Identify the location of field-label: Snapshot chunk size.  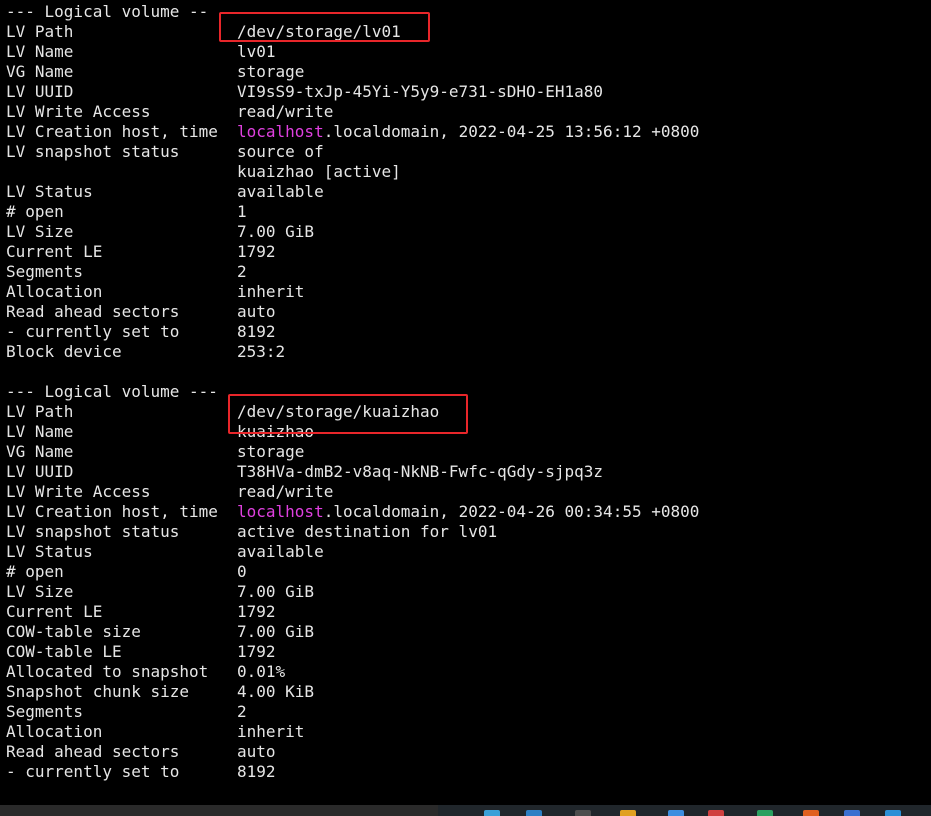
(98, 691).